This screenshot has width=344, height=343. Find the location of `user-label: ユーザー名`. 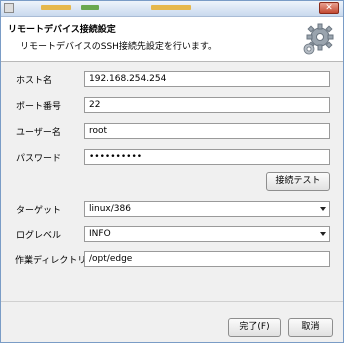

user-label: ユーザー名 is located at coordinates (38, 133).